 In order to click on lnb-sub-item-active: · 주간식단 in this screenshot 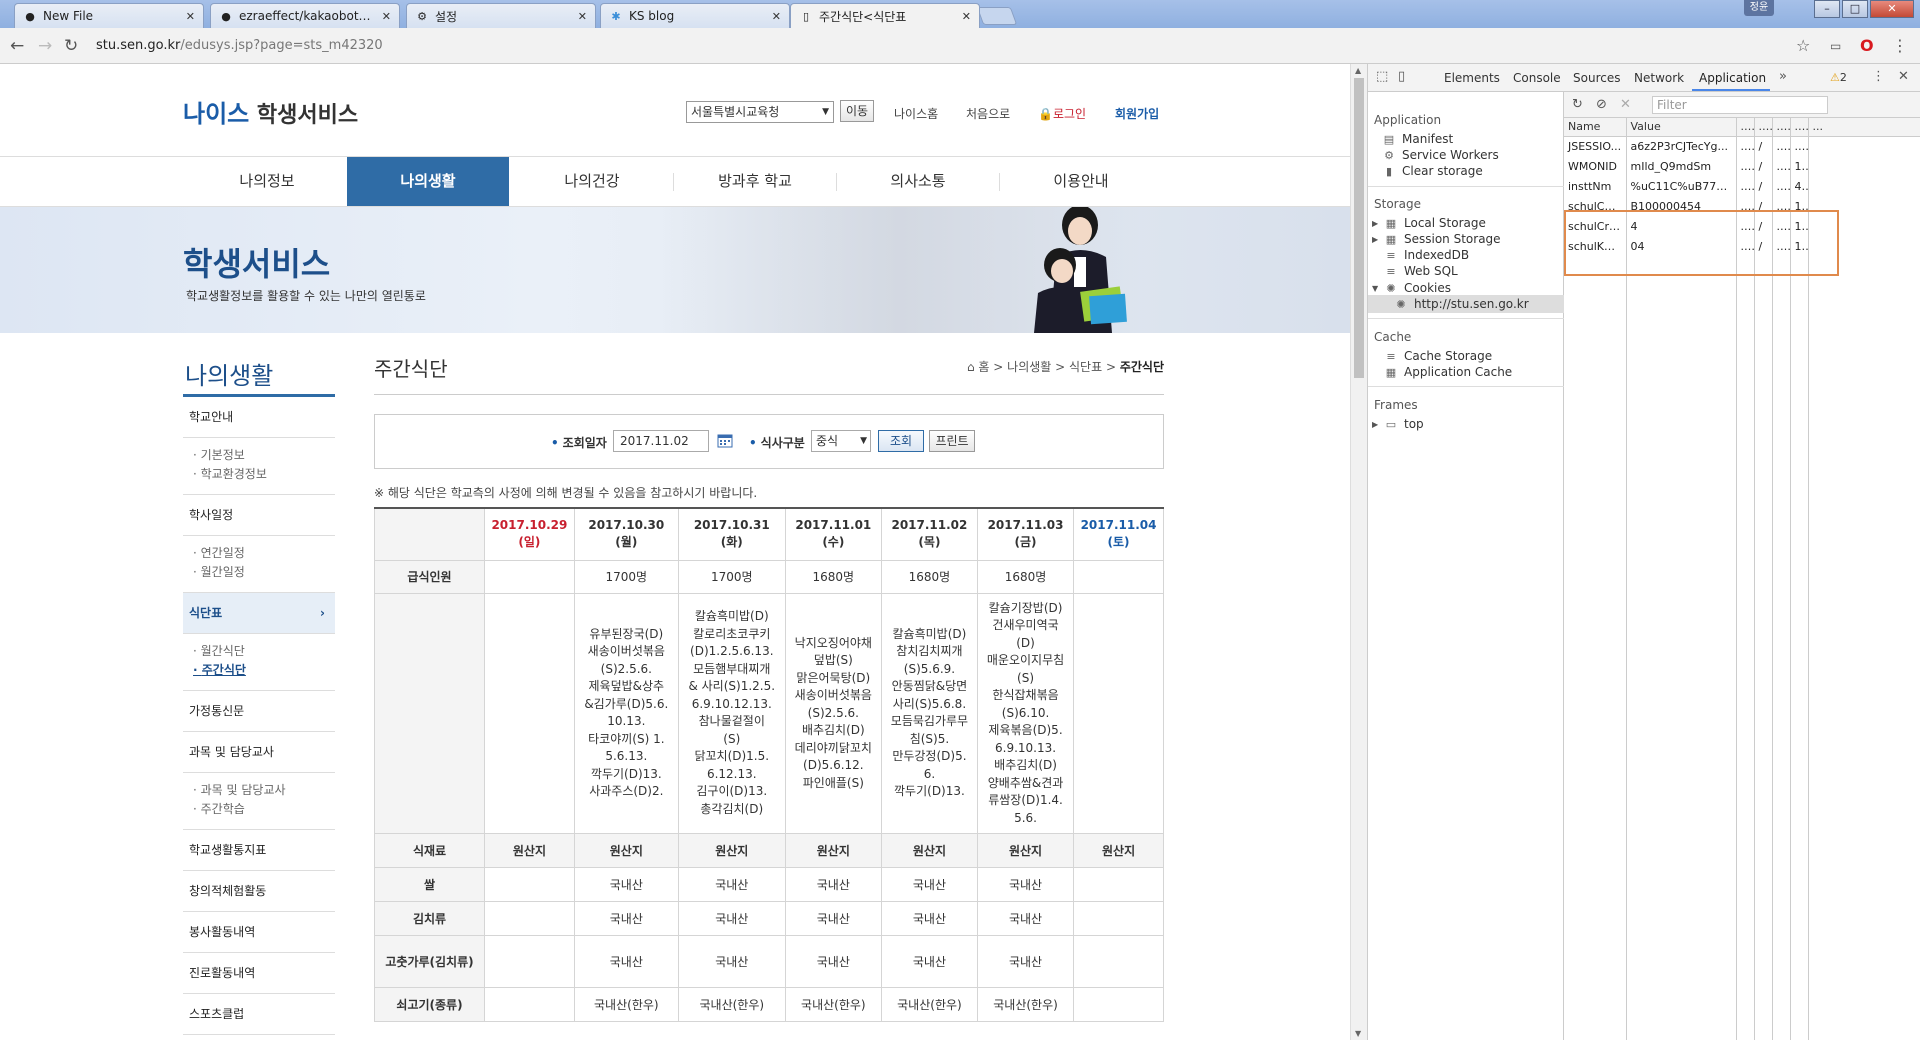, I will do `click(264, 670)`.